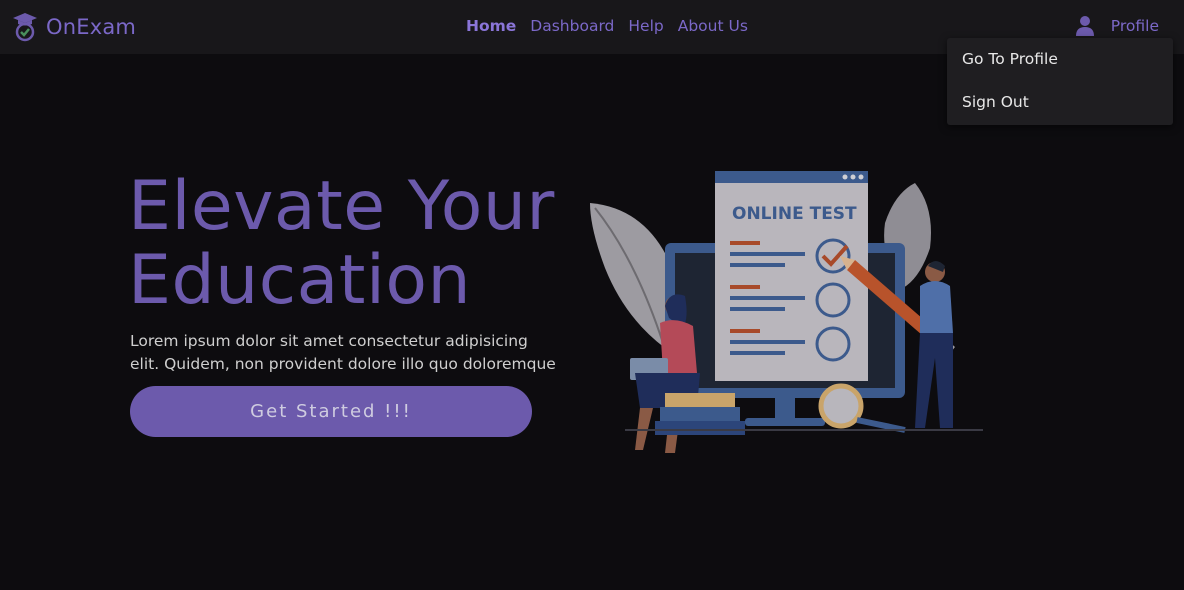 This screenshot has height=590, width=1184. Describe the element at coordinates (713, 26) in the screenshot. I see `nav-link-about-us: About Us` at that location.